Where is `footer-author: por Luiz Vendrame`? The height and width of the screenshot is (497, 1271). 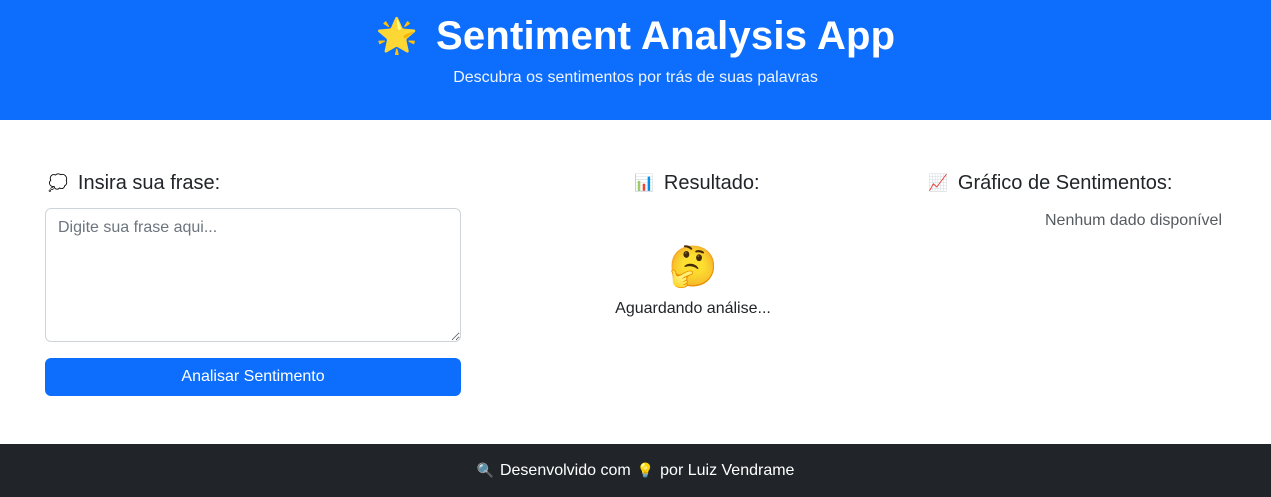 footer-author: por Luiz Vendrame is located at coordinates (727, 470).